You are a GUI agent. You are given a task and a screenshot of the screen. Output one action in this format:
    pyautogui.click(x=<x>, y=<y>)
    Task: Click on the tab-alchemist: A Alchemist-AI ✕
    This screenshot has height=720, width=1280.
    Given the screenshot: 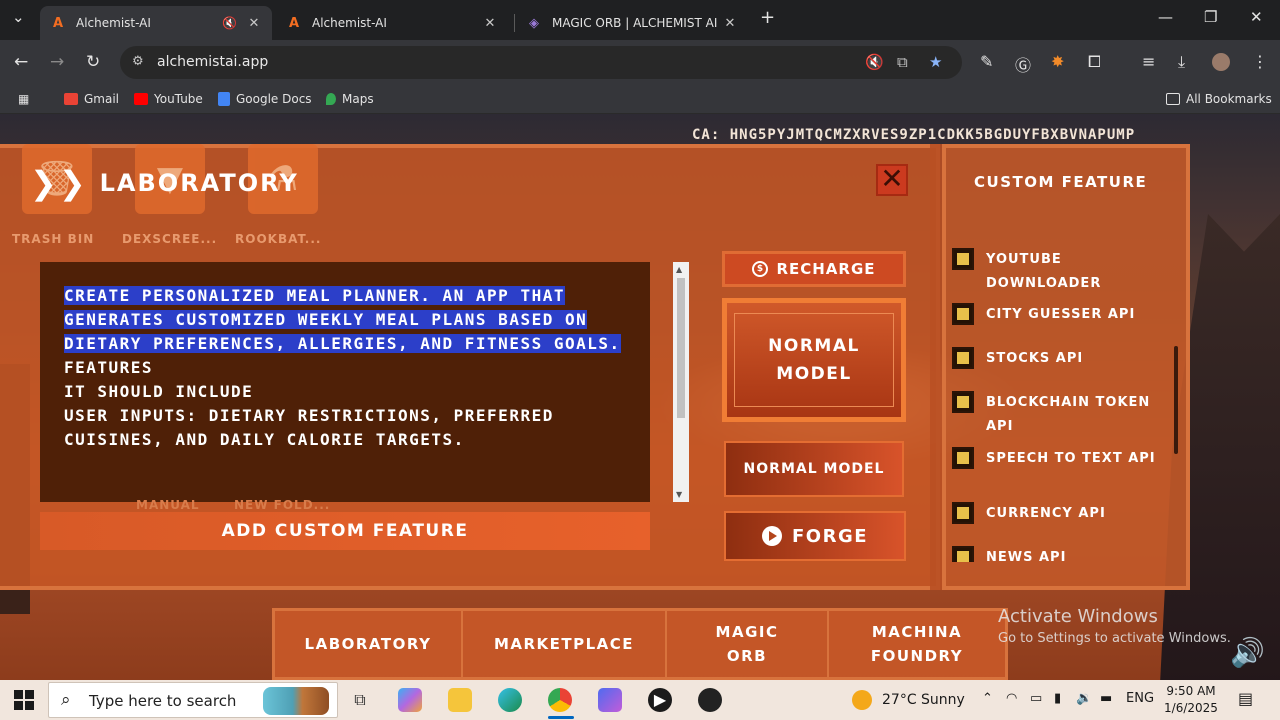 What is the action you would take?
    pyautogui.click(x=392, y=23)
    